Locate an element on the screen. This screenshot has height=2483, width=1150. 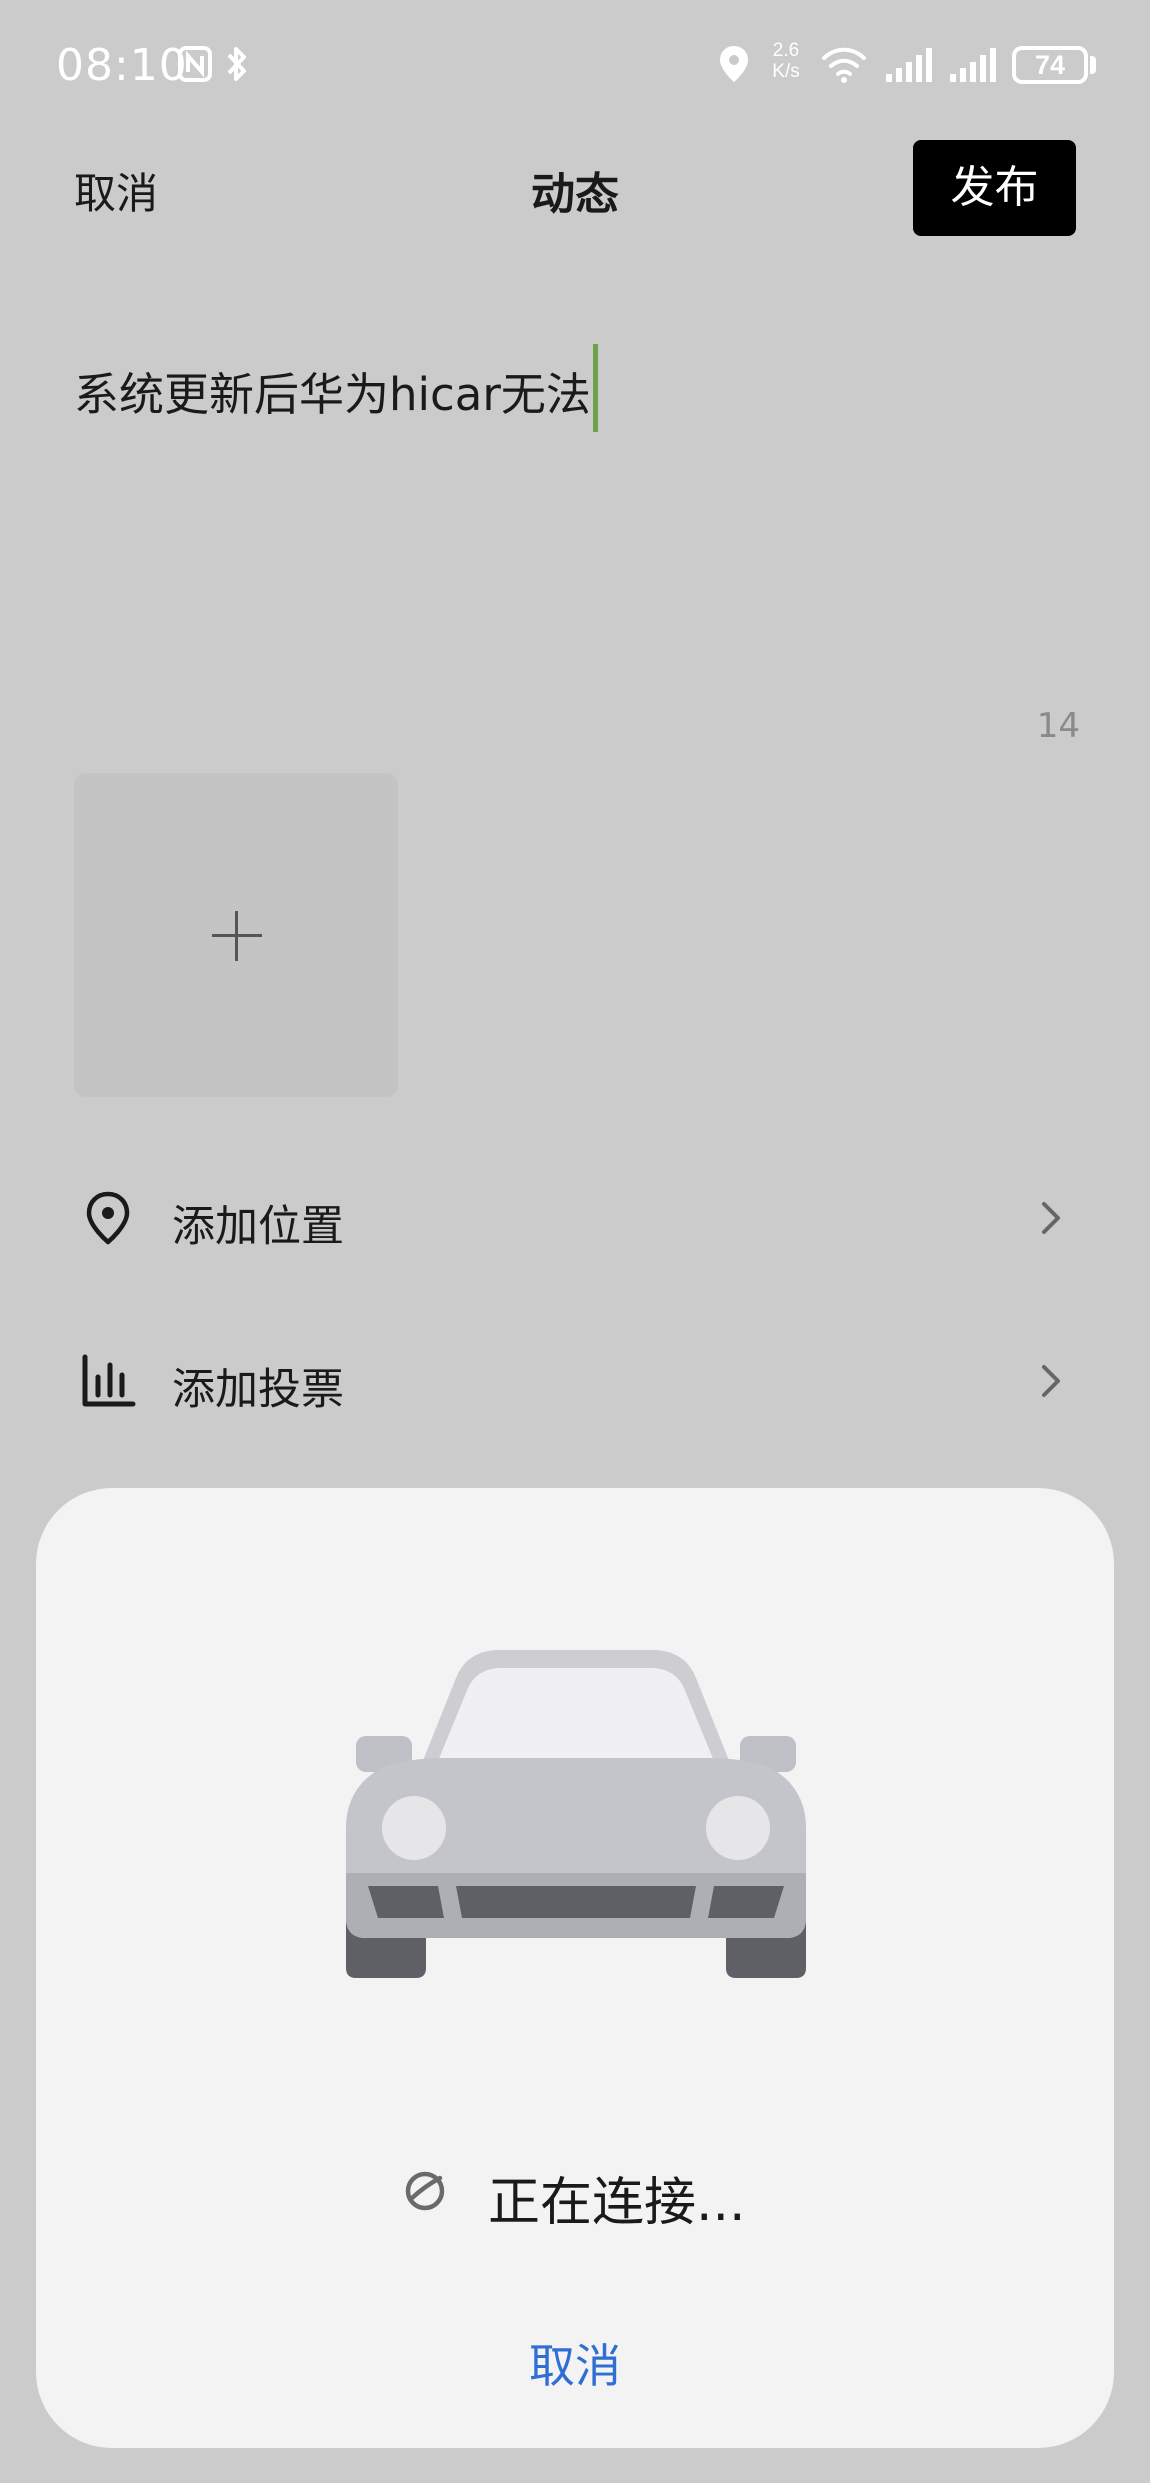
post-text-input: 系统更新后华为hicar无法 is located at coordinates (336, 388).